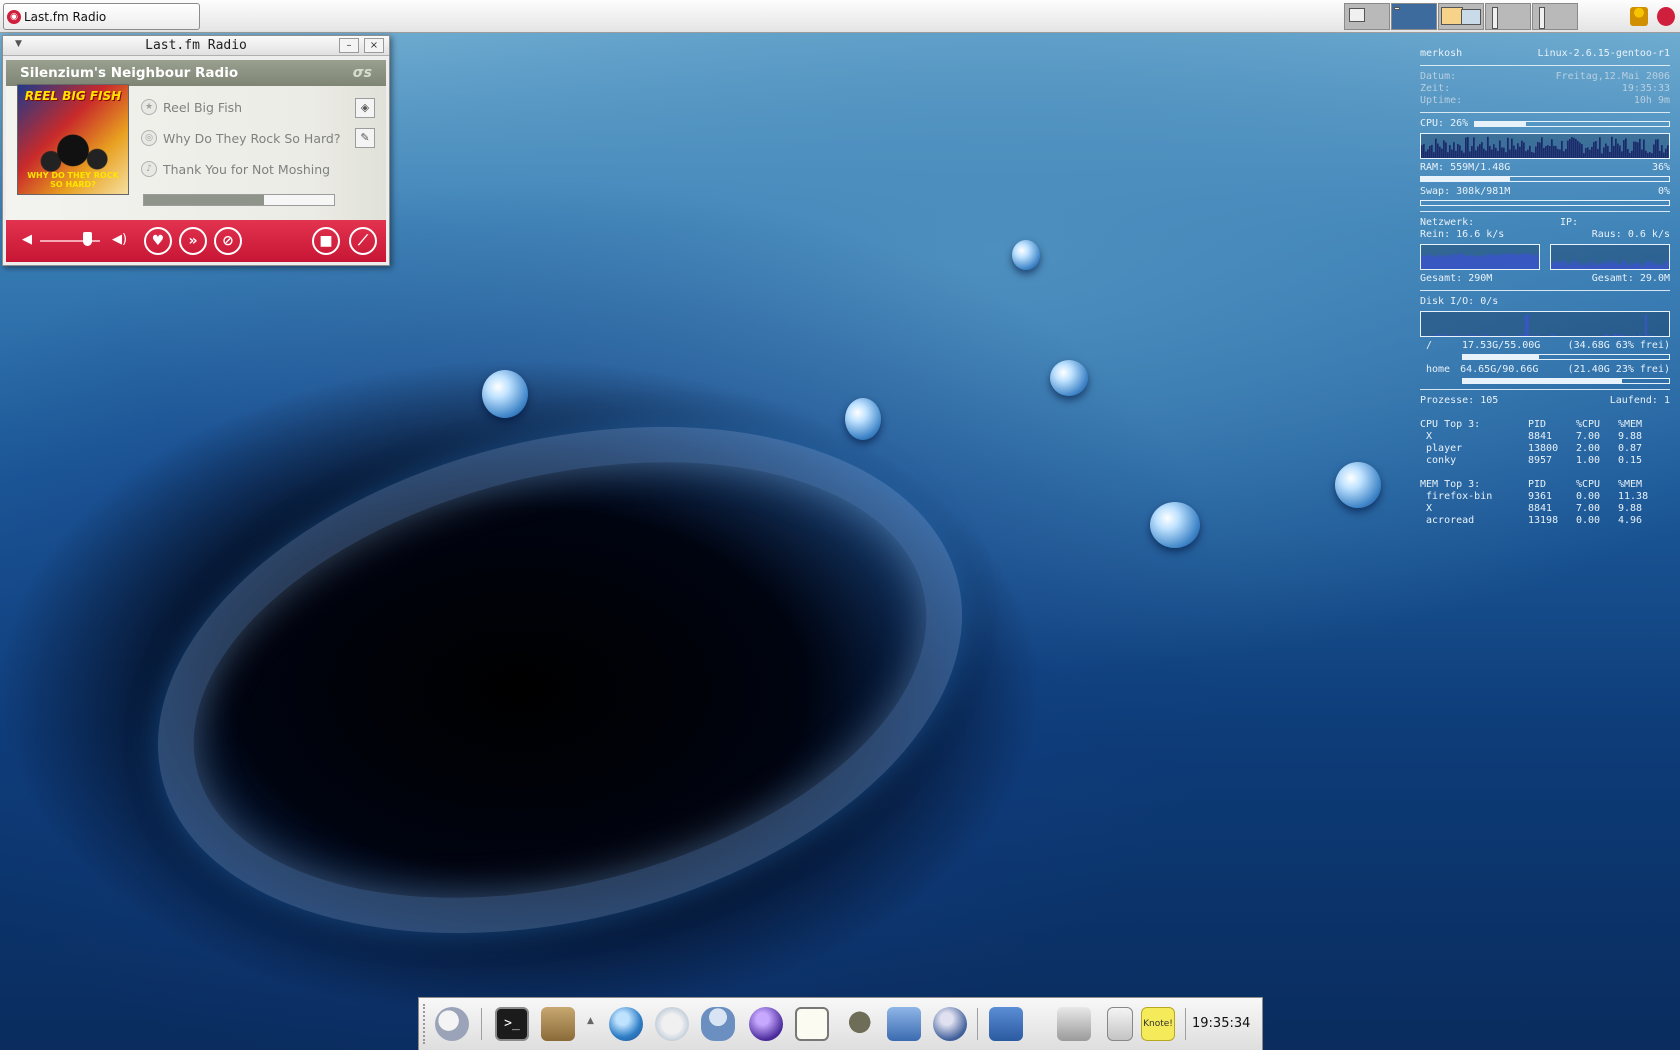 This screenshot has width=1680, height=1050. I want to click on conky-fs-root-free: (34.68G 63% frei), so click(1618, 345).